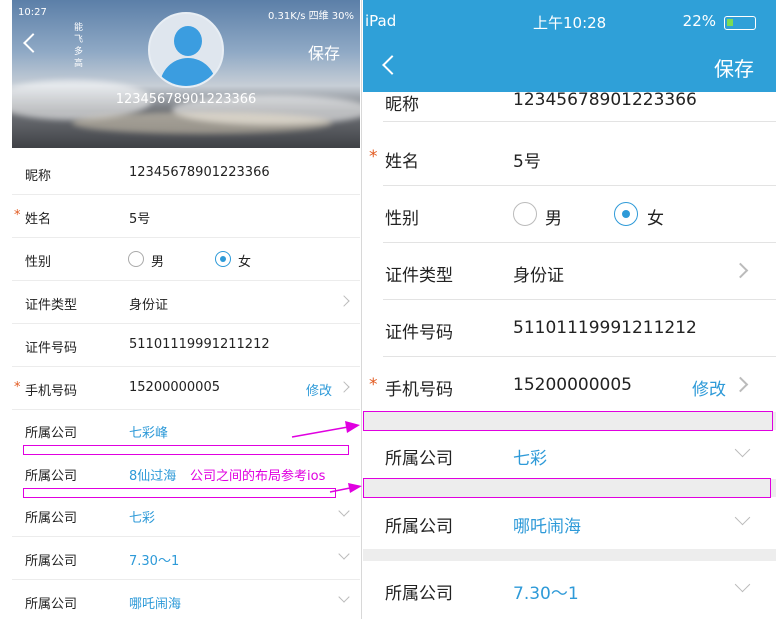 The height and width of the screenshot is (619, 778). Describe the element at coordinates (569, 271) in the screenshot. I see `id-type-row: 证件类型 身份证` at that location.